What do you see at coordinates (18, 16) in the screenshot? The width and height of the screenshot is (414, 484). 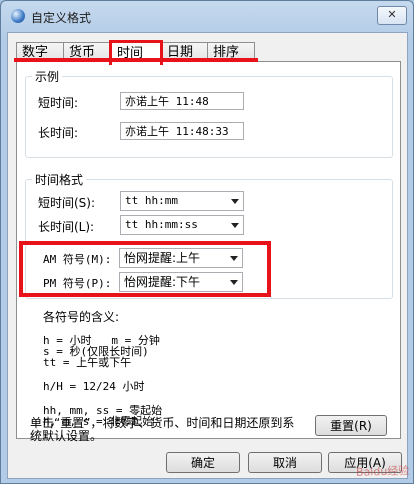 I see `globe-icon` at bounding box center [18, 16].